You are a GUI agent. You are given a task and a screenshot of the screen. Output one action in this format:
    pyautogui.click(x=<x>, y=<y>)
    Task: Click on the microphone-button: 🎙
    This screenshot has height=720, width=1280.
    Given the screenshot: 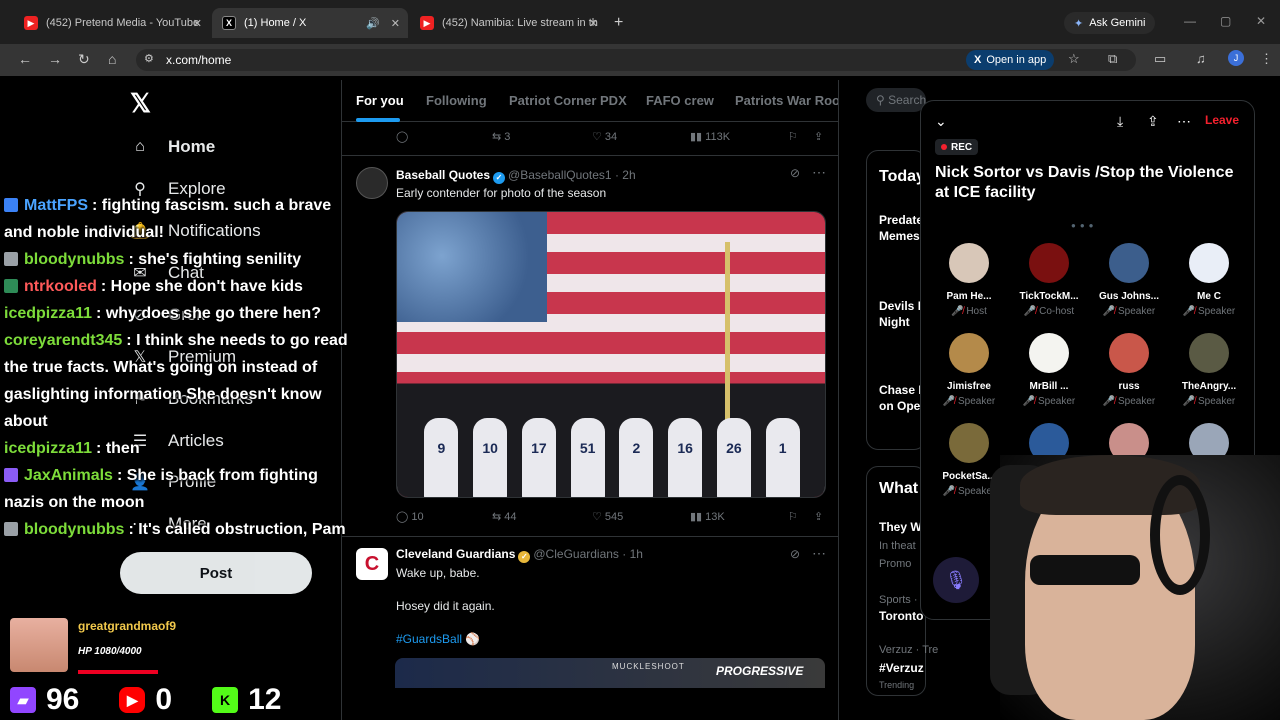 What is the action you would take?
    pyautogui.click(x=956, y=580)
    